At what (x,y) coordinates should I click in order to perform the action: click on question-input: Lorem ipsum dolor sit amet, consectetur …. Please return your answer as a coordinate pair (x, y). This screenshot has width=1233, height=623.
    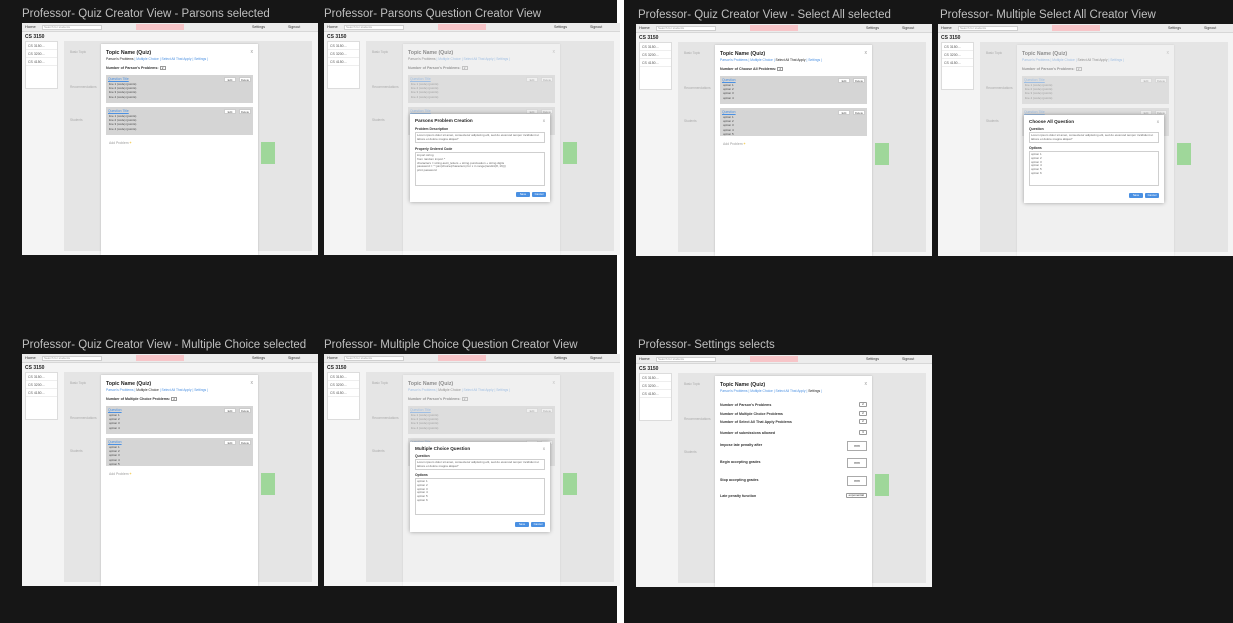
    Looking at the image, I should click on (1094, 137).